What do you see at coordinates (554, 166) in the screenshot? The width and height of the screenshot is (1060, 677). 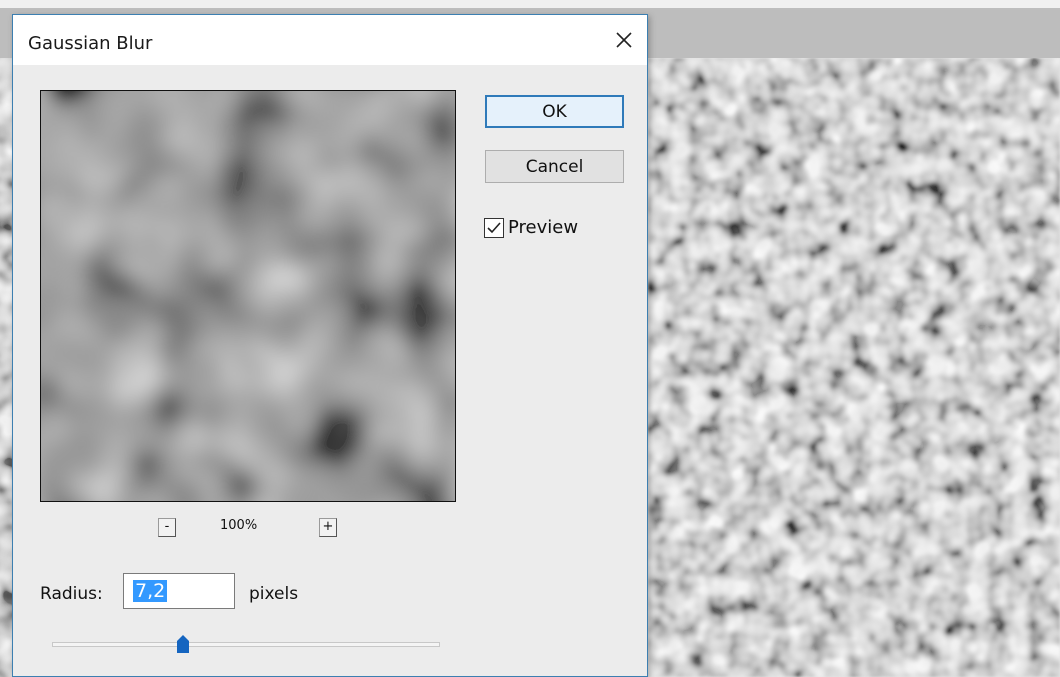 I see `cancel-button: Cancel` at bounding box center [554, 166].